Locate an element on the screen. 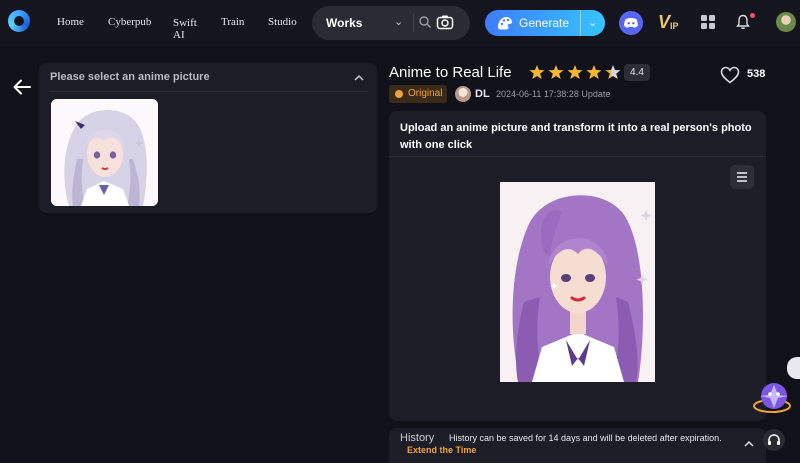 This screenshot has width=800, height=463. extend-time-link: Extend the Time is located at coordinates (441, 450).